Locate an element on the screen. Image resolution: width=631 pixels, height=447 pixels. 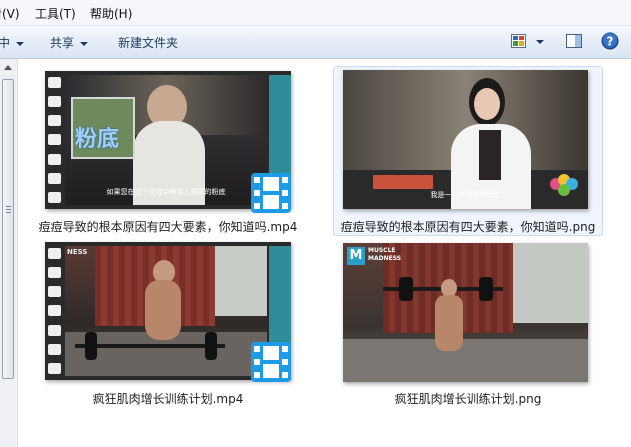
view-options-icon is located at coordinates (518, 41).